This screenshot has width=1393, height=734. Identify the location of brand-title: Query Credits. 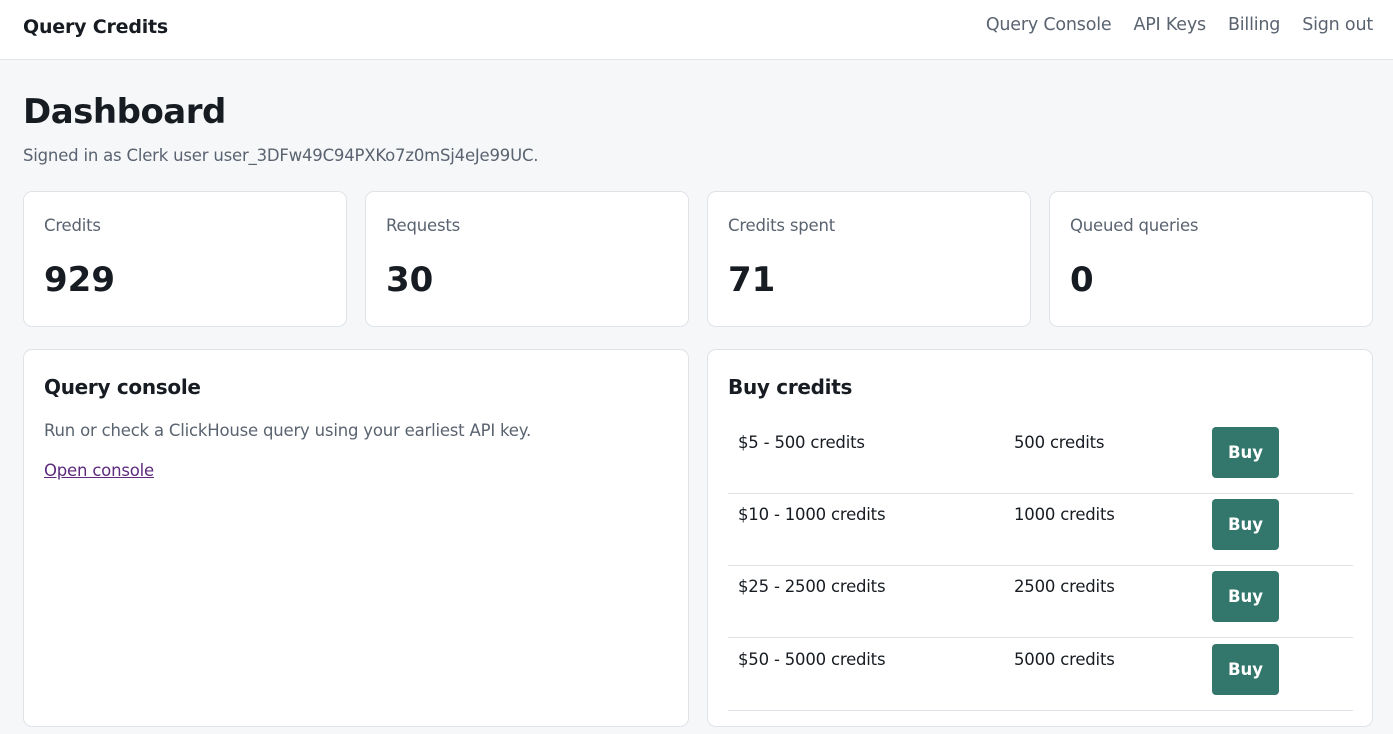
(95, 27).